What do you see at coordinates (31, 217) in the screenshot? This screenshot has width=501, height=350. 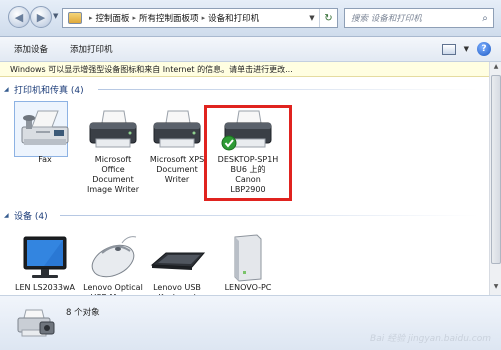 I see `devices-group-title: 设备 (4)` at bounding box center [31, 217].